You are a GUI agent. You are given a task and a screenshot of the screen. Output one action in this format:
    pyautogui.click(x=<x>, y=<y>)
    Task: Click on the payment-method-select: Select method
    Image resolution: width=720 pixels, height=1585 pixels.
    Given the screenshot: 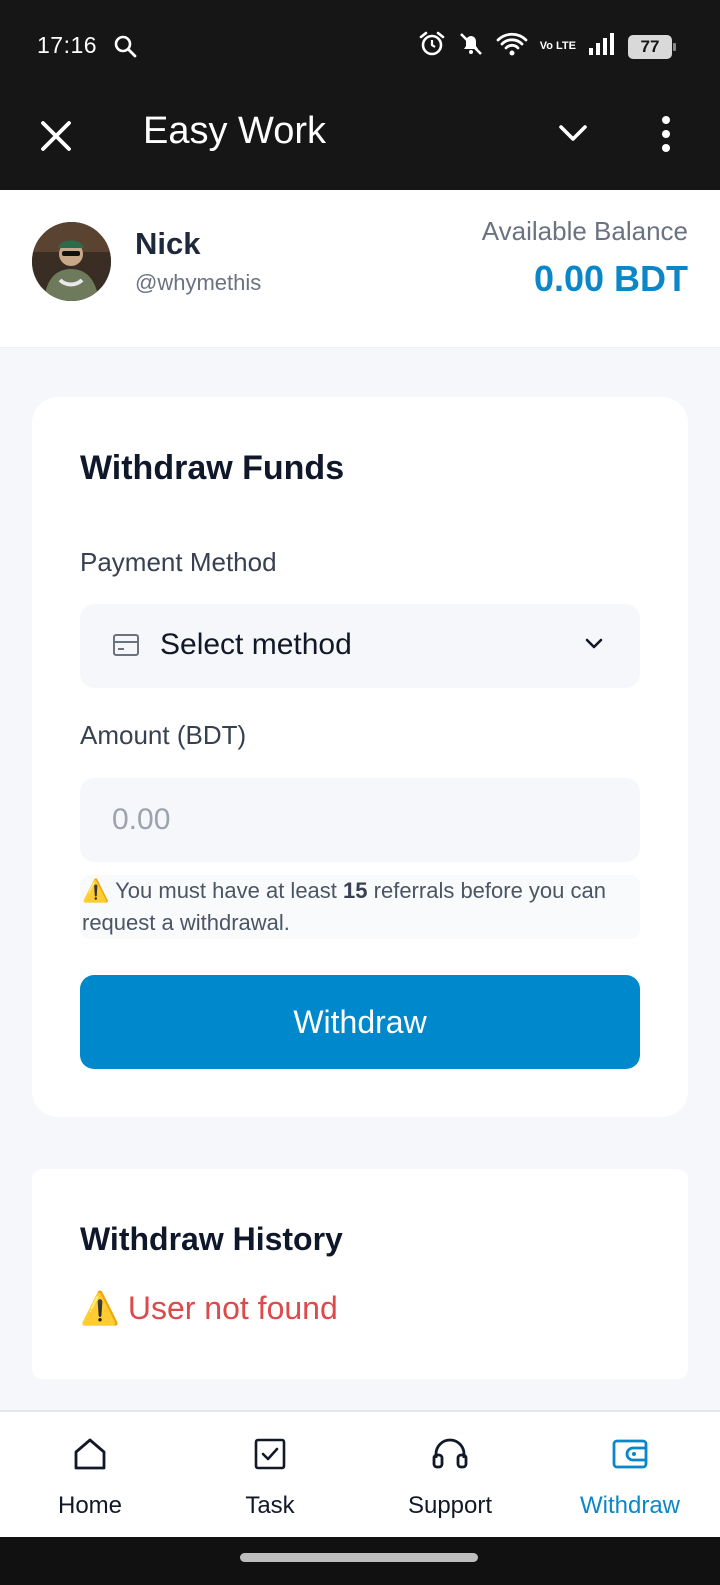 What is the action you would take?
    pyautogui.click(x=360, y=646)
    